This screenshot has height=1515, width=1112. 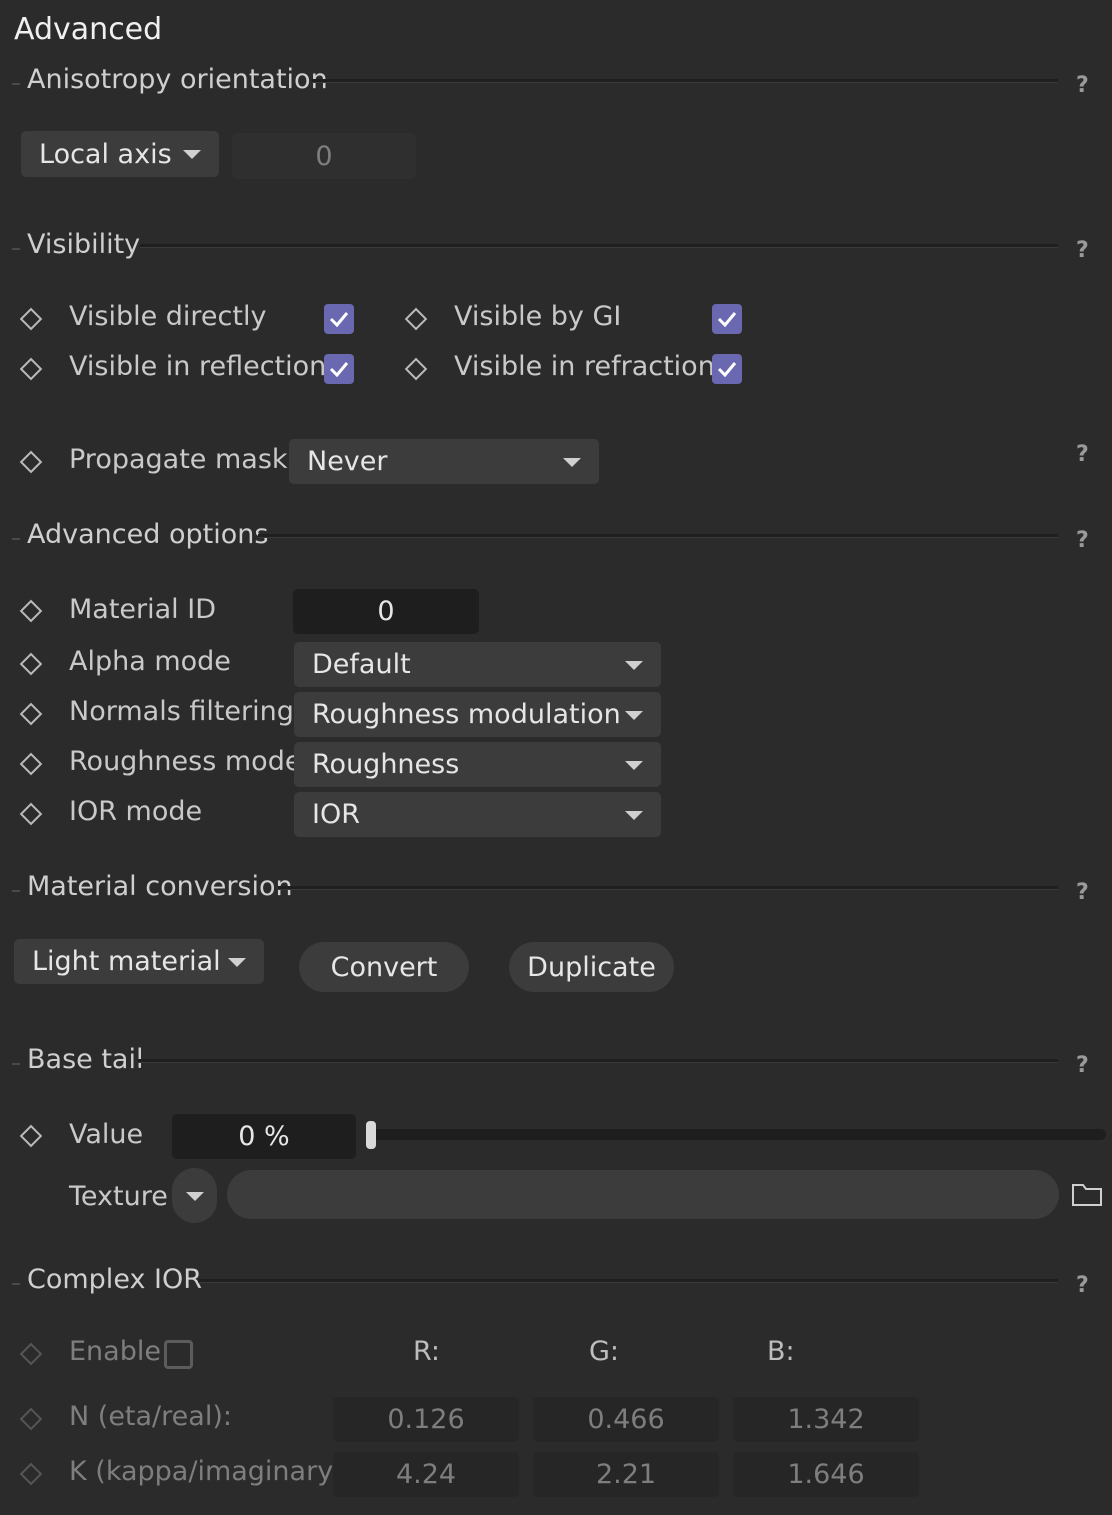 What do you see at coordinates (826, 1419) in the screenshot?
I see `n-b-field: 1.342` at bounding box center [826, 1419].